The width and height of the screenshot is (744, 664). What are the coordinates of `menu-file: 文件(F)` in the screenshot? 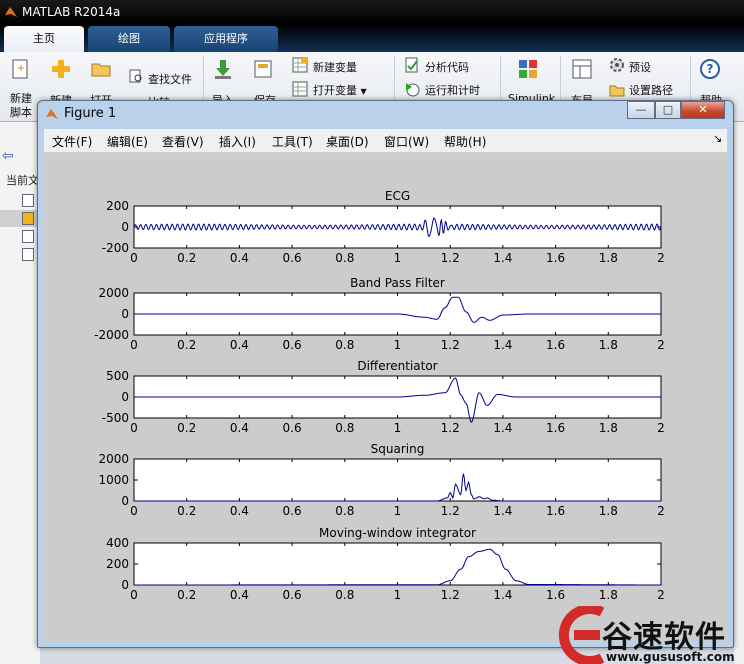 It's located at (72, 141).